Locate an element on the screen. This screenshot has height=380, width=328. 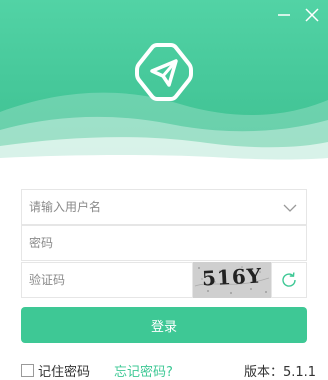
refresh-icon is located at coordinates (289, 279).